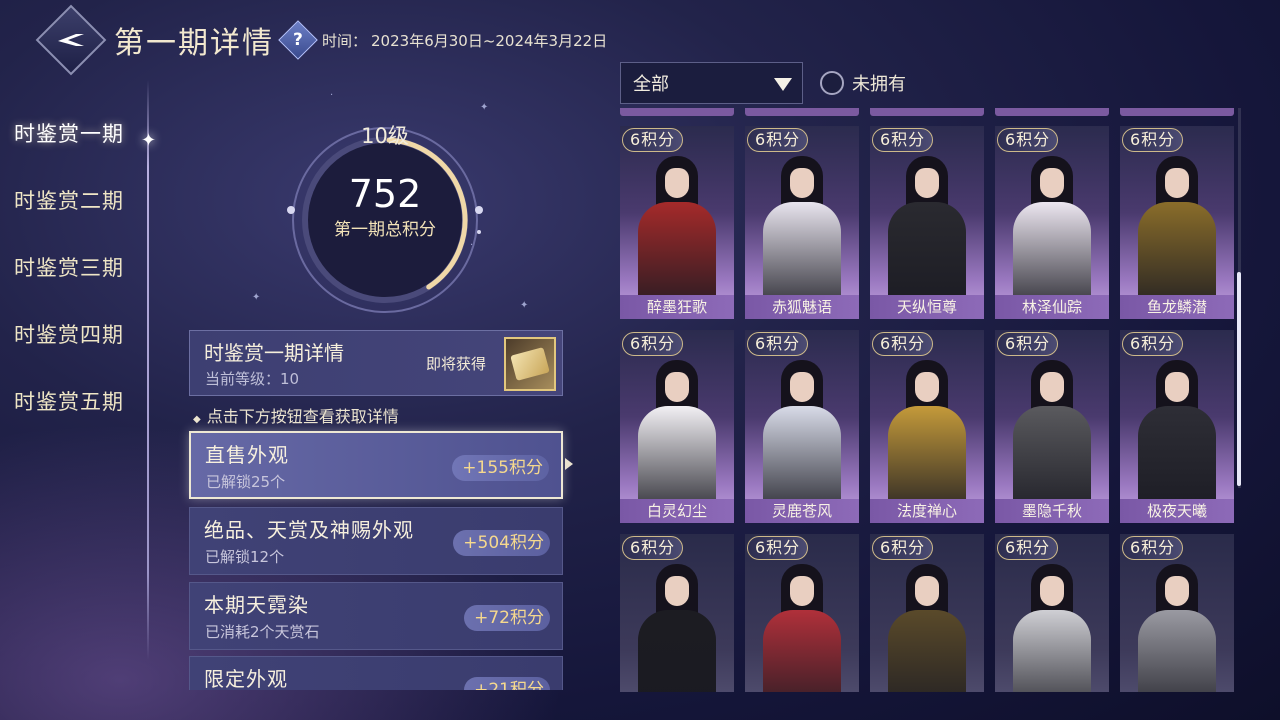  I want to click on hint-text: ◆ 点击下方按钮查看获取详情, so click(296, 416).